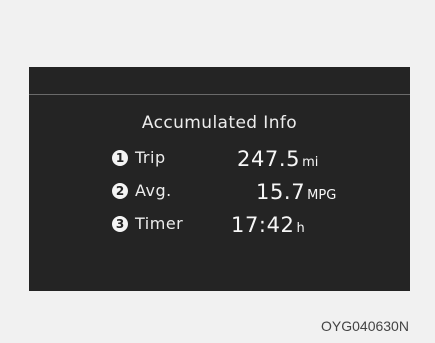 This screenshot has height=343, width=435. I want to click on trip-unit: mi, so click(310, 162).